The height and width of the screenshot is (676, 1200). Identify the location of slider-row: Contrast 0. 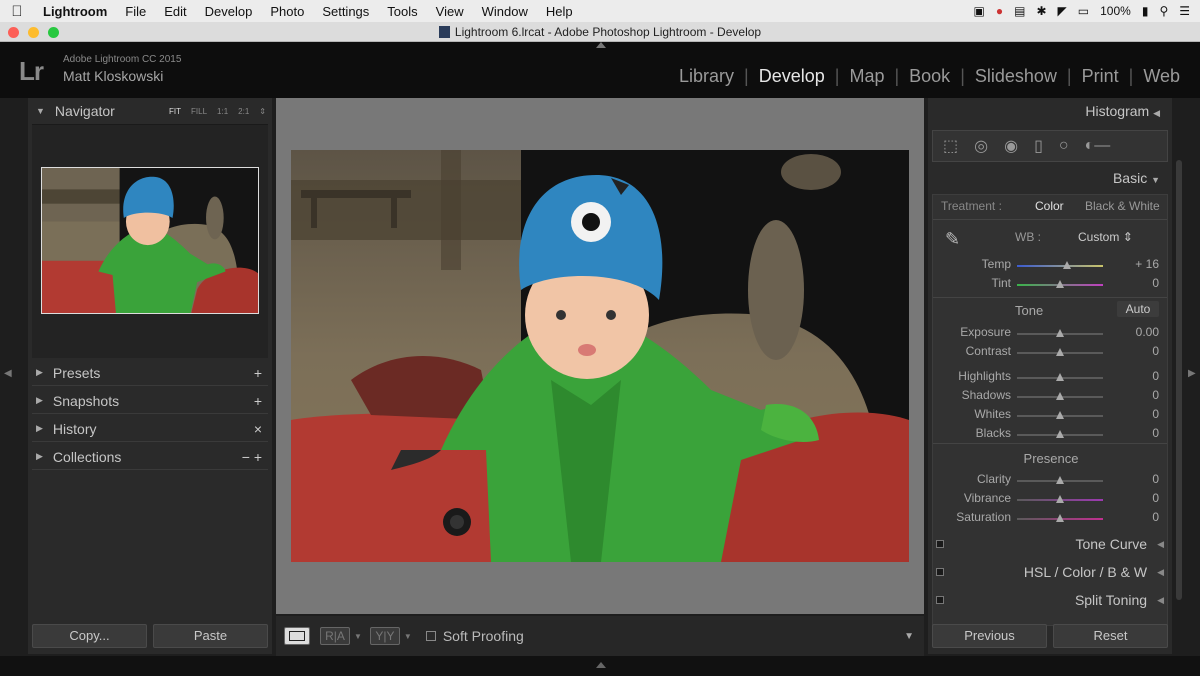
(1051, 353).